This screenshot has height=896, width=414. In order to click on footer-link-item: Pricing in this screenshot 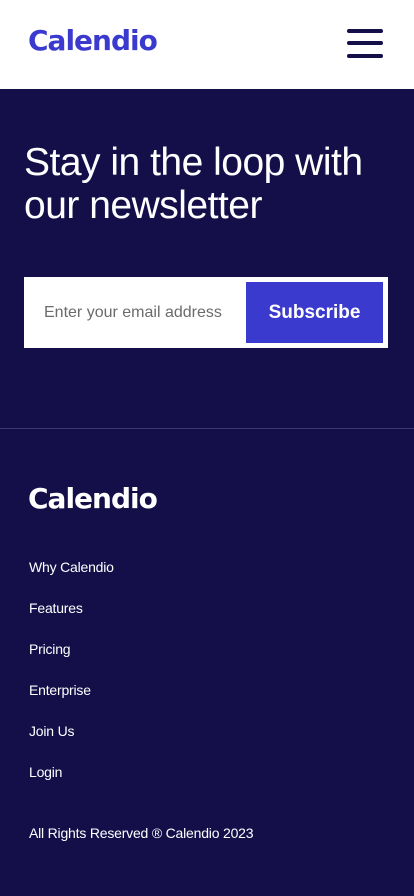, I will do `click(71, 661)`.